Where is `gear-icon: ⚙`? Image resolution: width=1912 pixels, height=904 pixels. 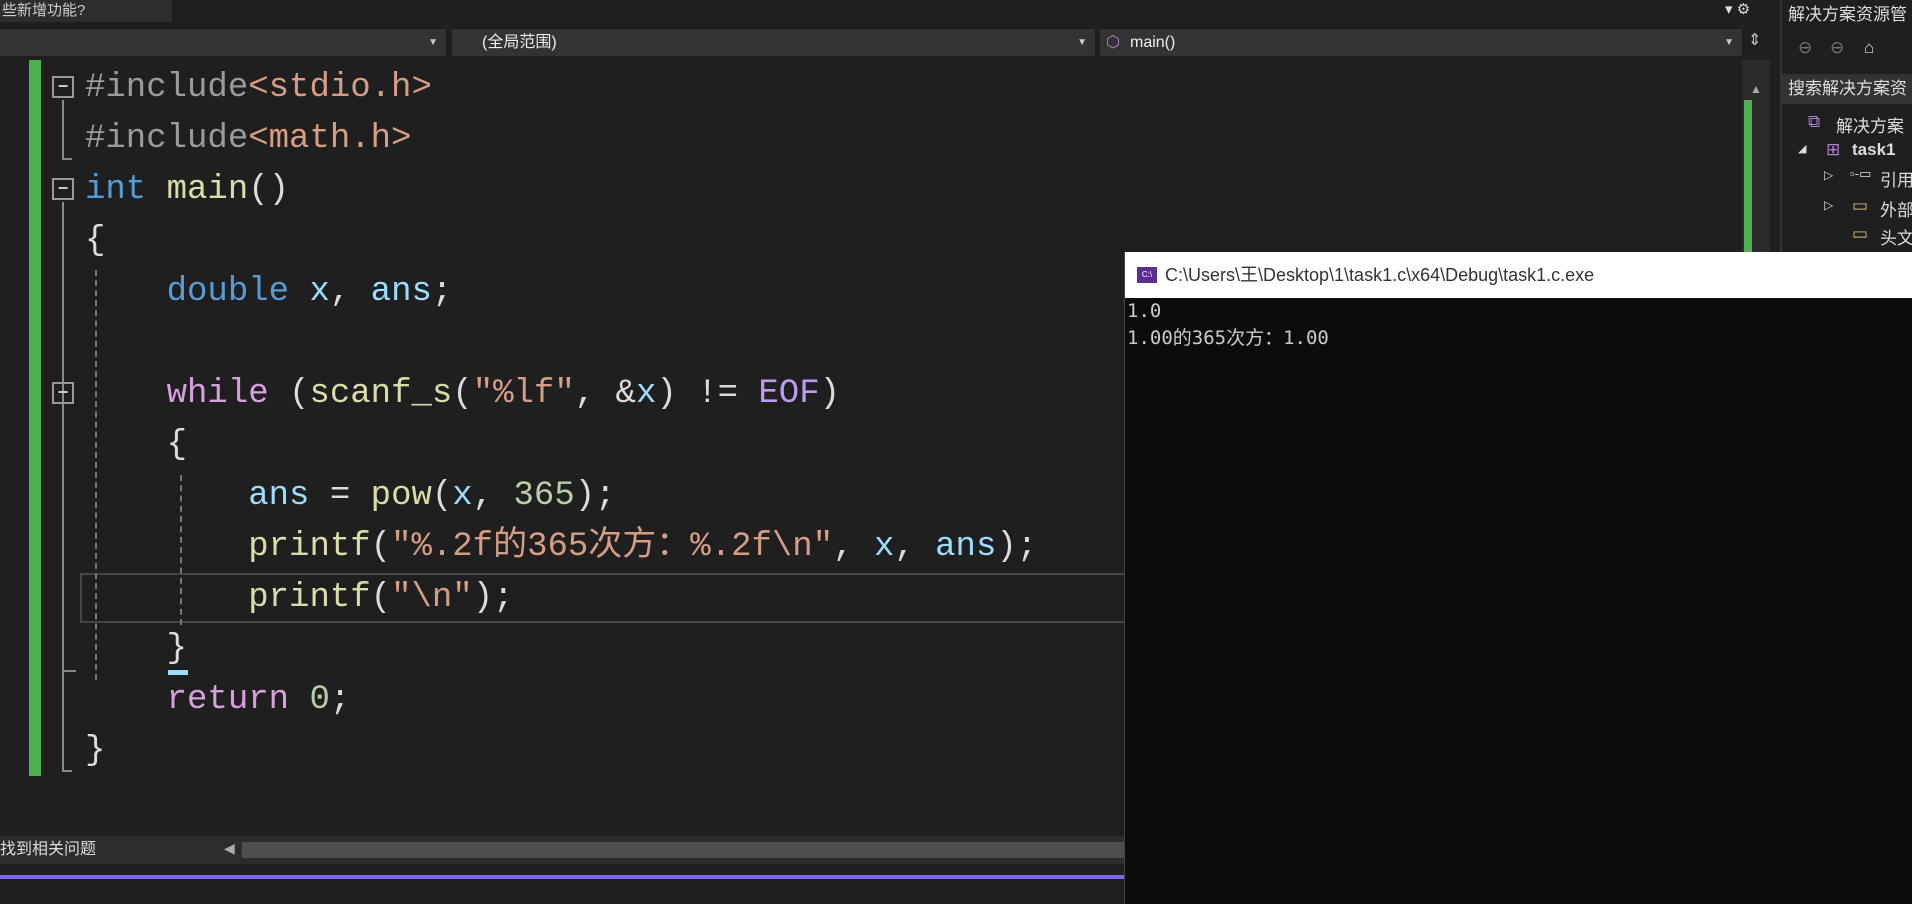 gear-icon: ⚙ is located at coordinates (1743, 9).